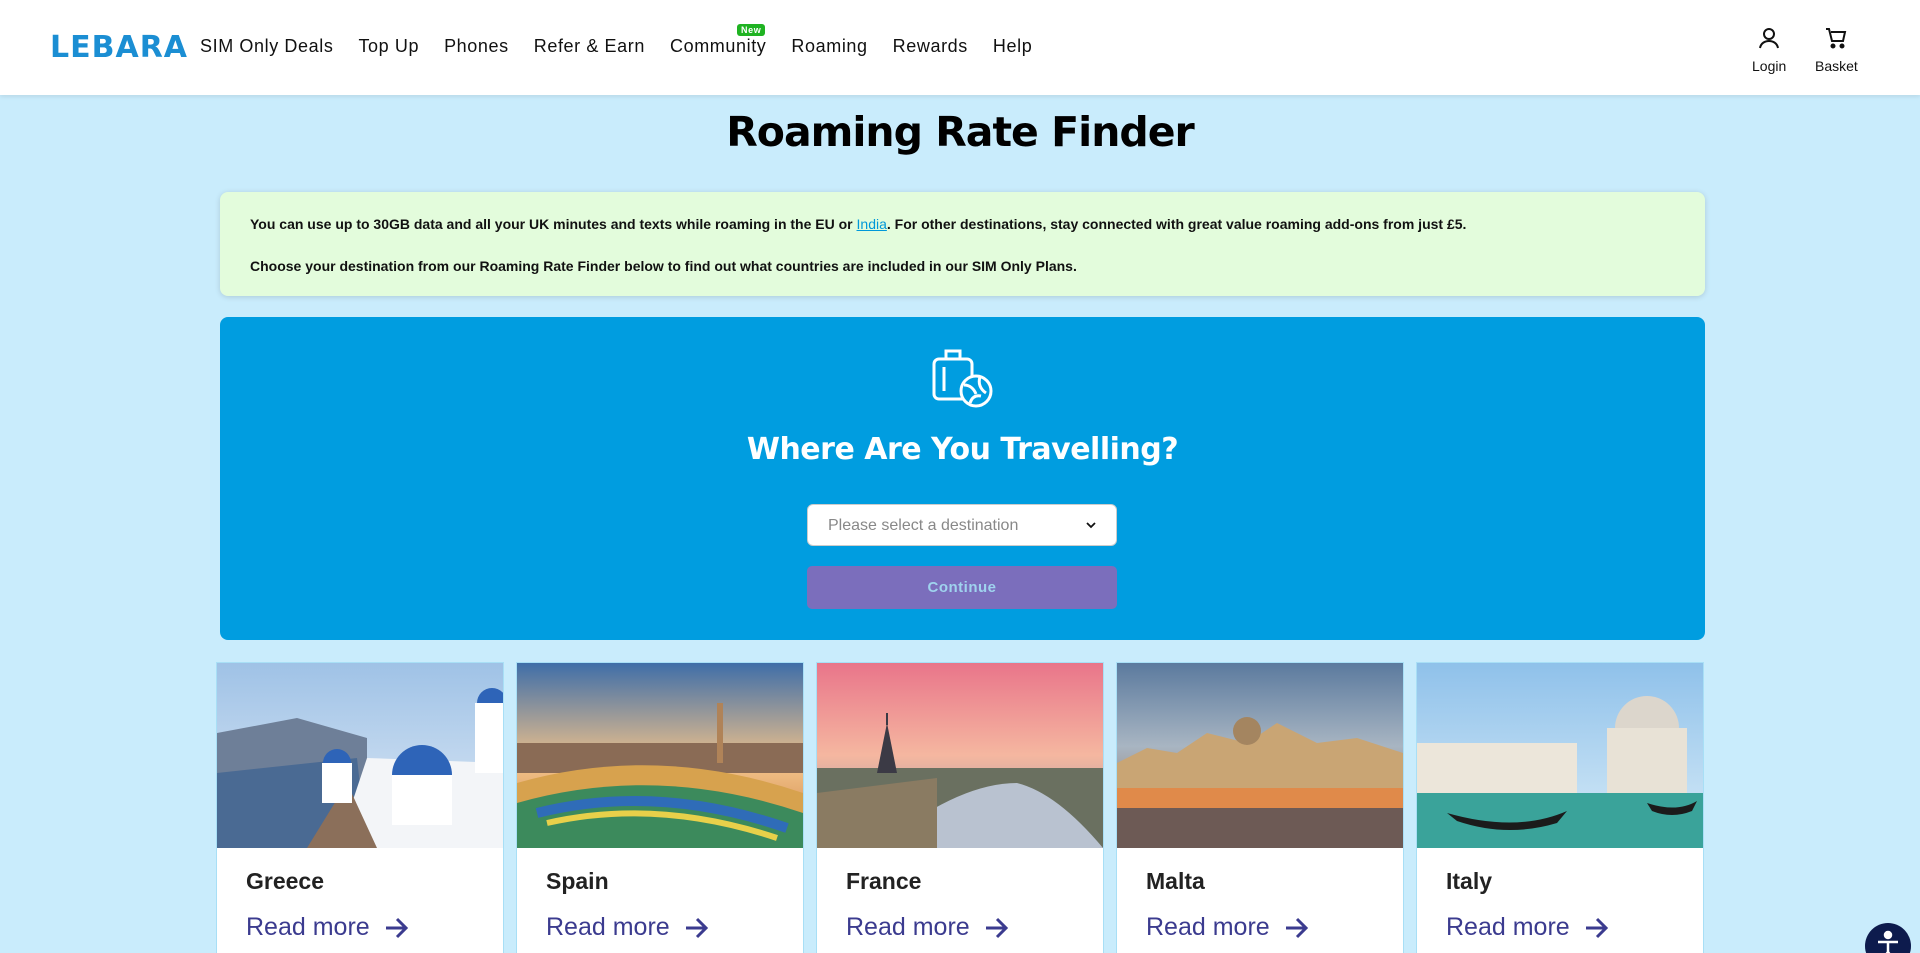  What do you see at coordinates (1469, 881) in the screenshot?
I see `destination-name: Italy` at bounding box center [1469, 881].